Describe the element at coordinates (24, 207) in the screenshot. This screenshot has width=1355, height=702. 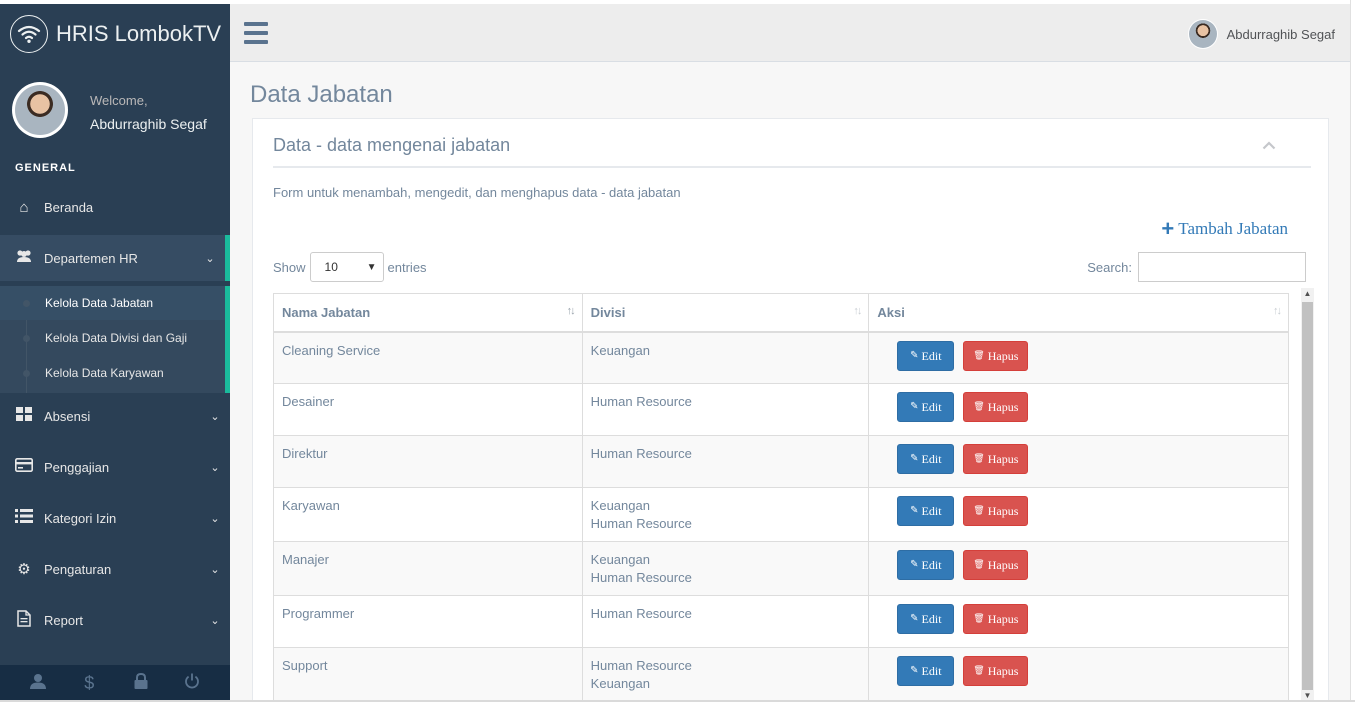
I see `home-icon: ⌂` at that location.